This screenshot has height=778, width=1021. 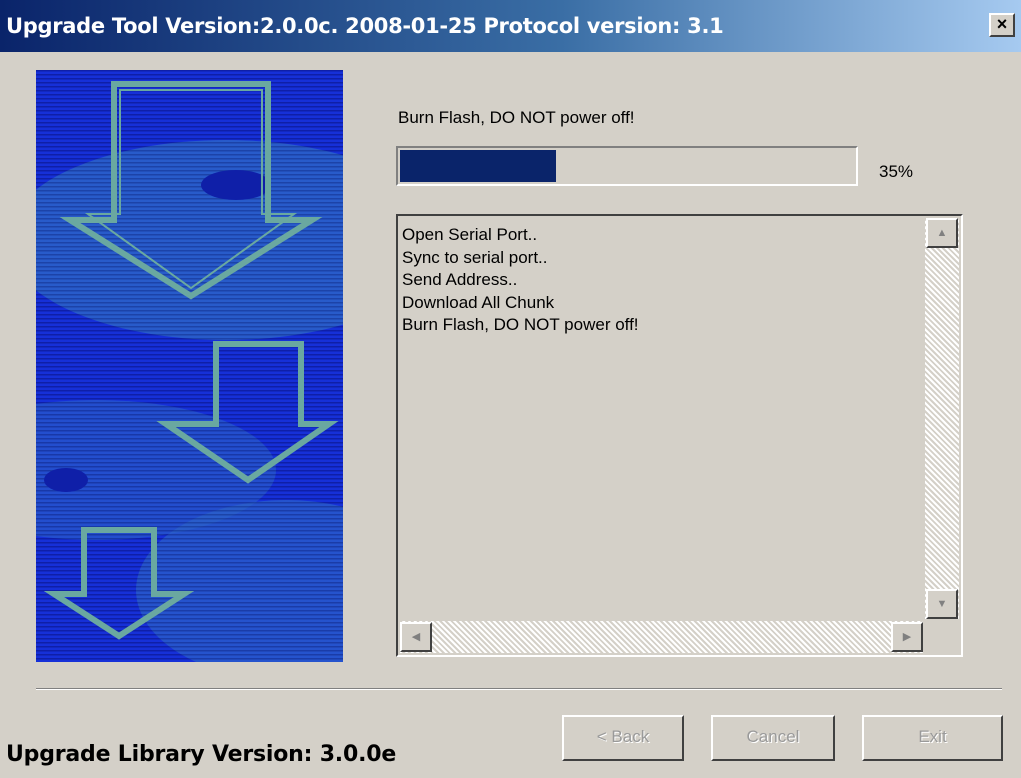 What do you see at coordinates (475, 257) in the screenshot?
I see `log-line: Sync to serial port..` at bounding box center [475, 257].